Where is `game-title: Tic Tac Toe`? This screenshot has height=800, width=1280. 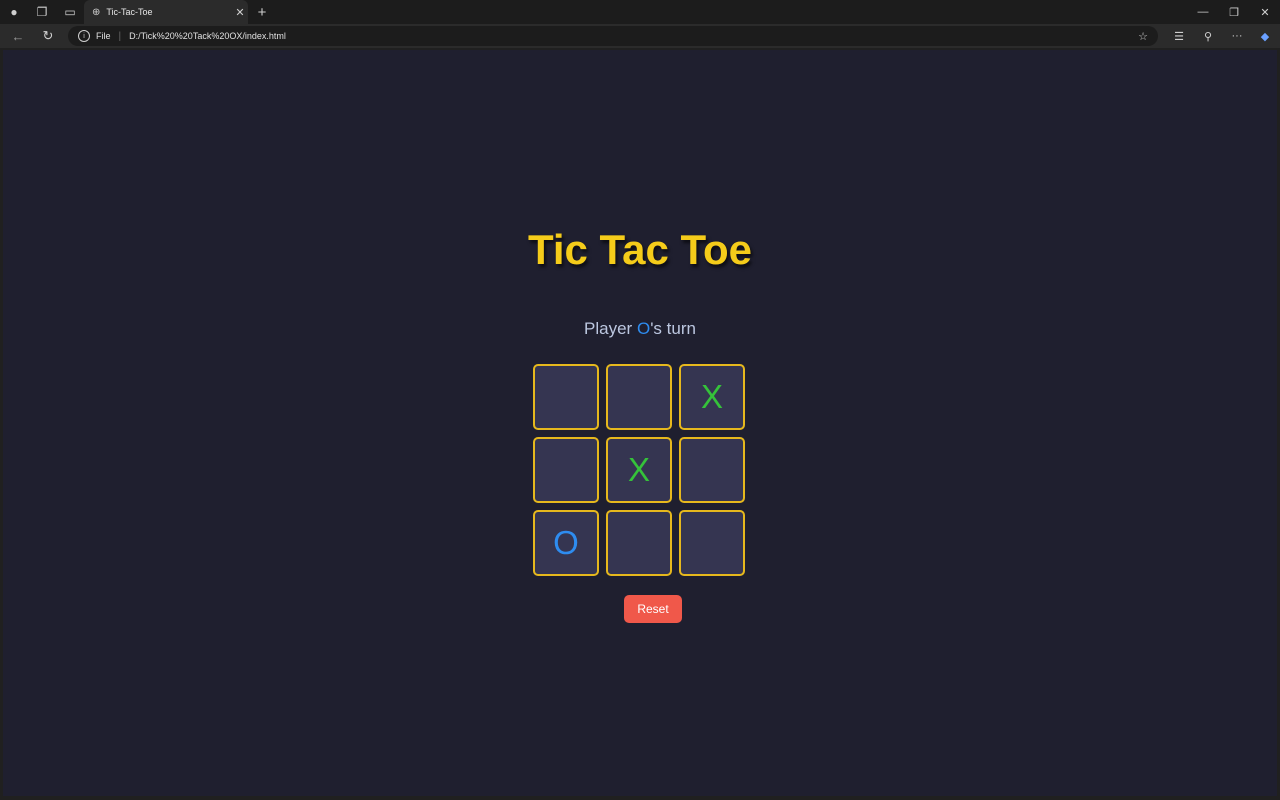
game-title: Tic Tac Toe is located at coordinates (640, 249).